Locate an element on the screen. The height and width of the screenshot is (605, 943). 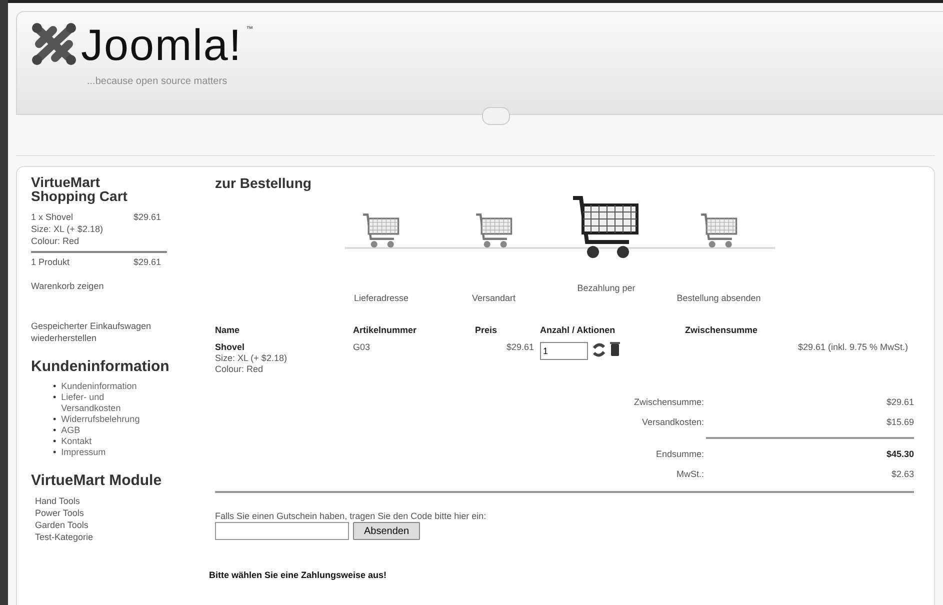
category-link: Power Tools is located at coordinates (108, 513).